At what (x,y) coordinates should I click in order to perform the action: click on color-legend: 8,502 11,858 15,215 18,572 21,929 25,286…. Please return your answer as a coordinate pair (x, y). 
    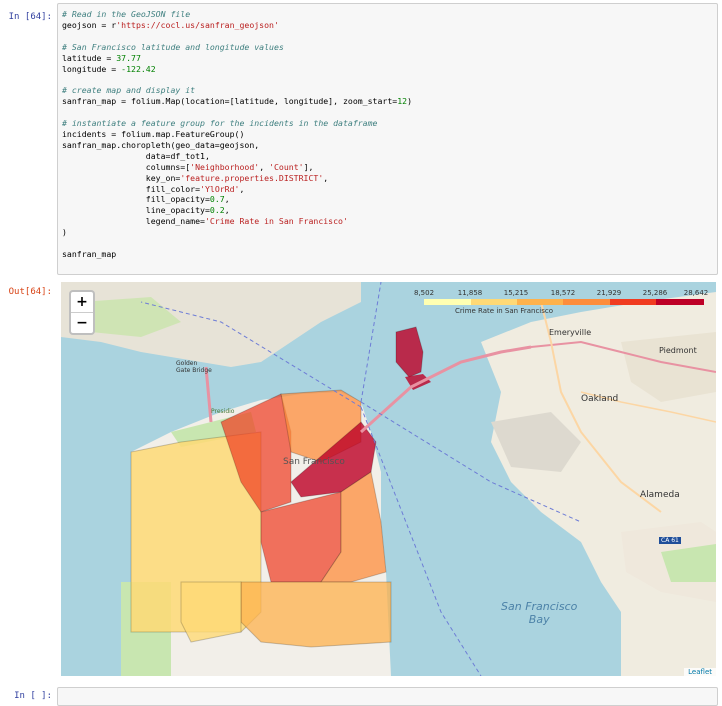
    Looking at the image, I should click on (561, 301).